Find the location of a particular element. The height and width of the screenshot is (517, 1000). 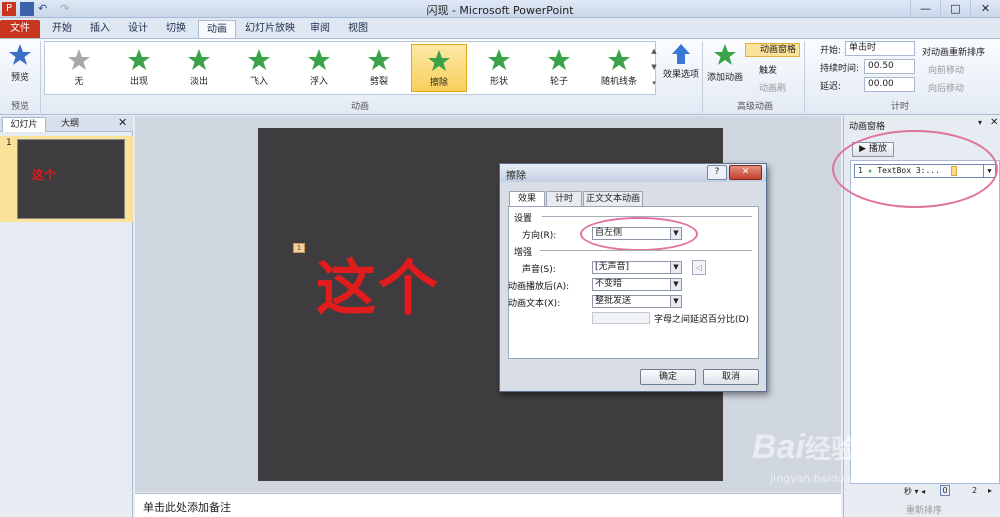

animation-tag: 1 is located at coordinates (299, 248).